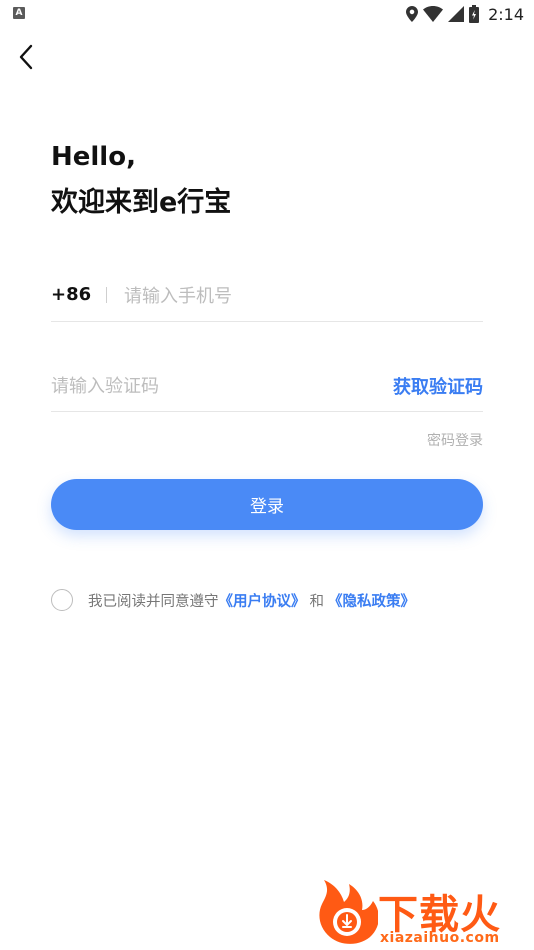 This screenshot has height=950, width=534. I want to click on agreement-row: 我已阅读并同意遵守 《用户协议》 和 《隐私政策》, so click(233, 600).